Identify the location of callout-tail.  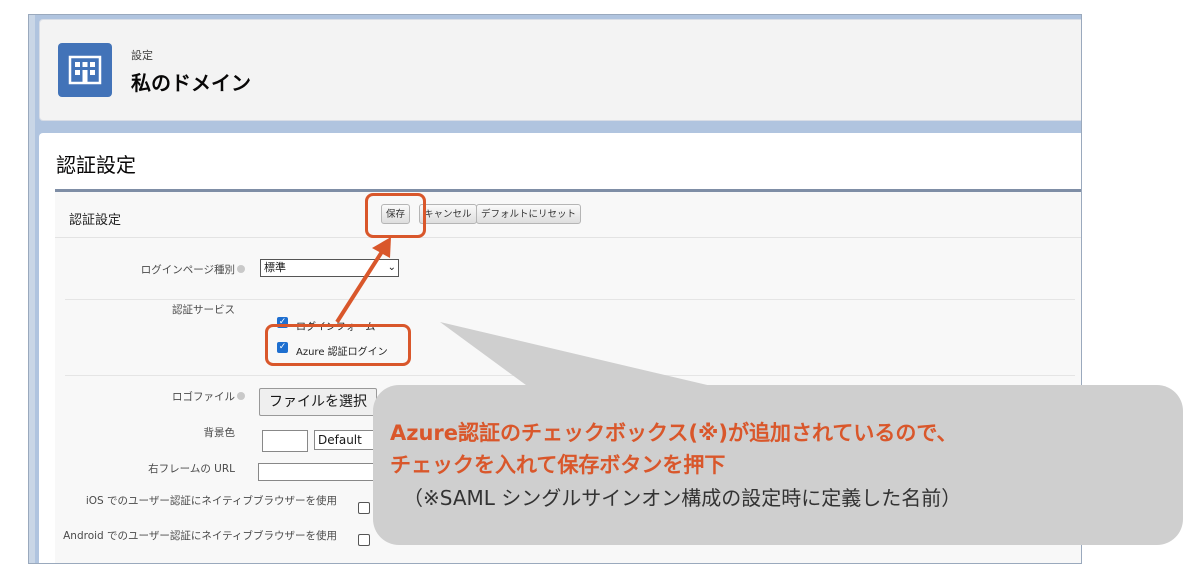
(580, 355).